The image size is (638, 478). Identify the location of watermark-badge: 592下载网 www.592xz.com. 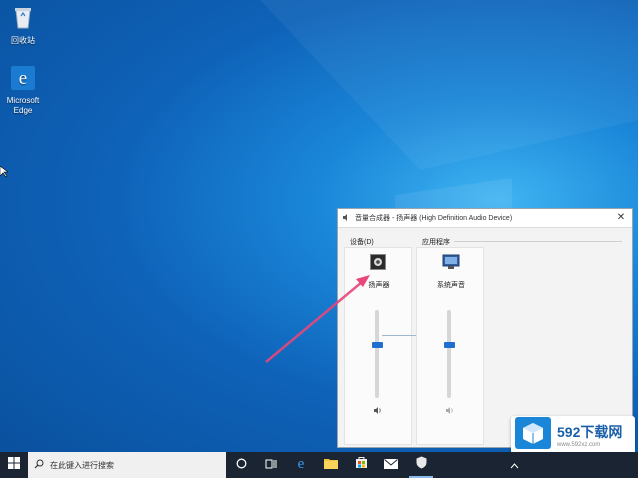
(573, 435).